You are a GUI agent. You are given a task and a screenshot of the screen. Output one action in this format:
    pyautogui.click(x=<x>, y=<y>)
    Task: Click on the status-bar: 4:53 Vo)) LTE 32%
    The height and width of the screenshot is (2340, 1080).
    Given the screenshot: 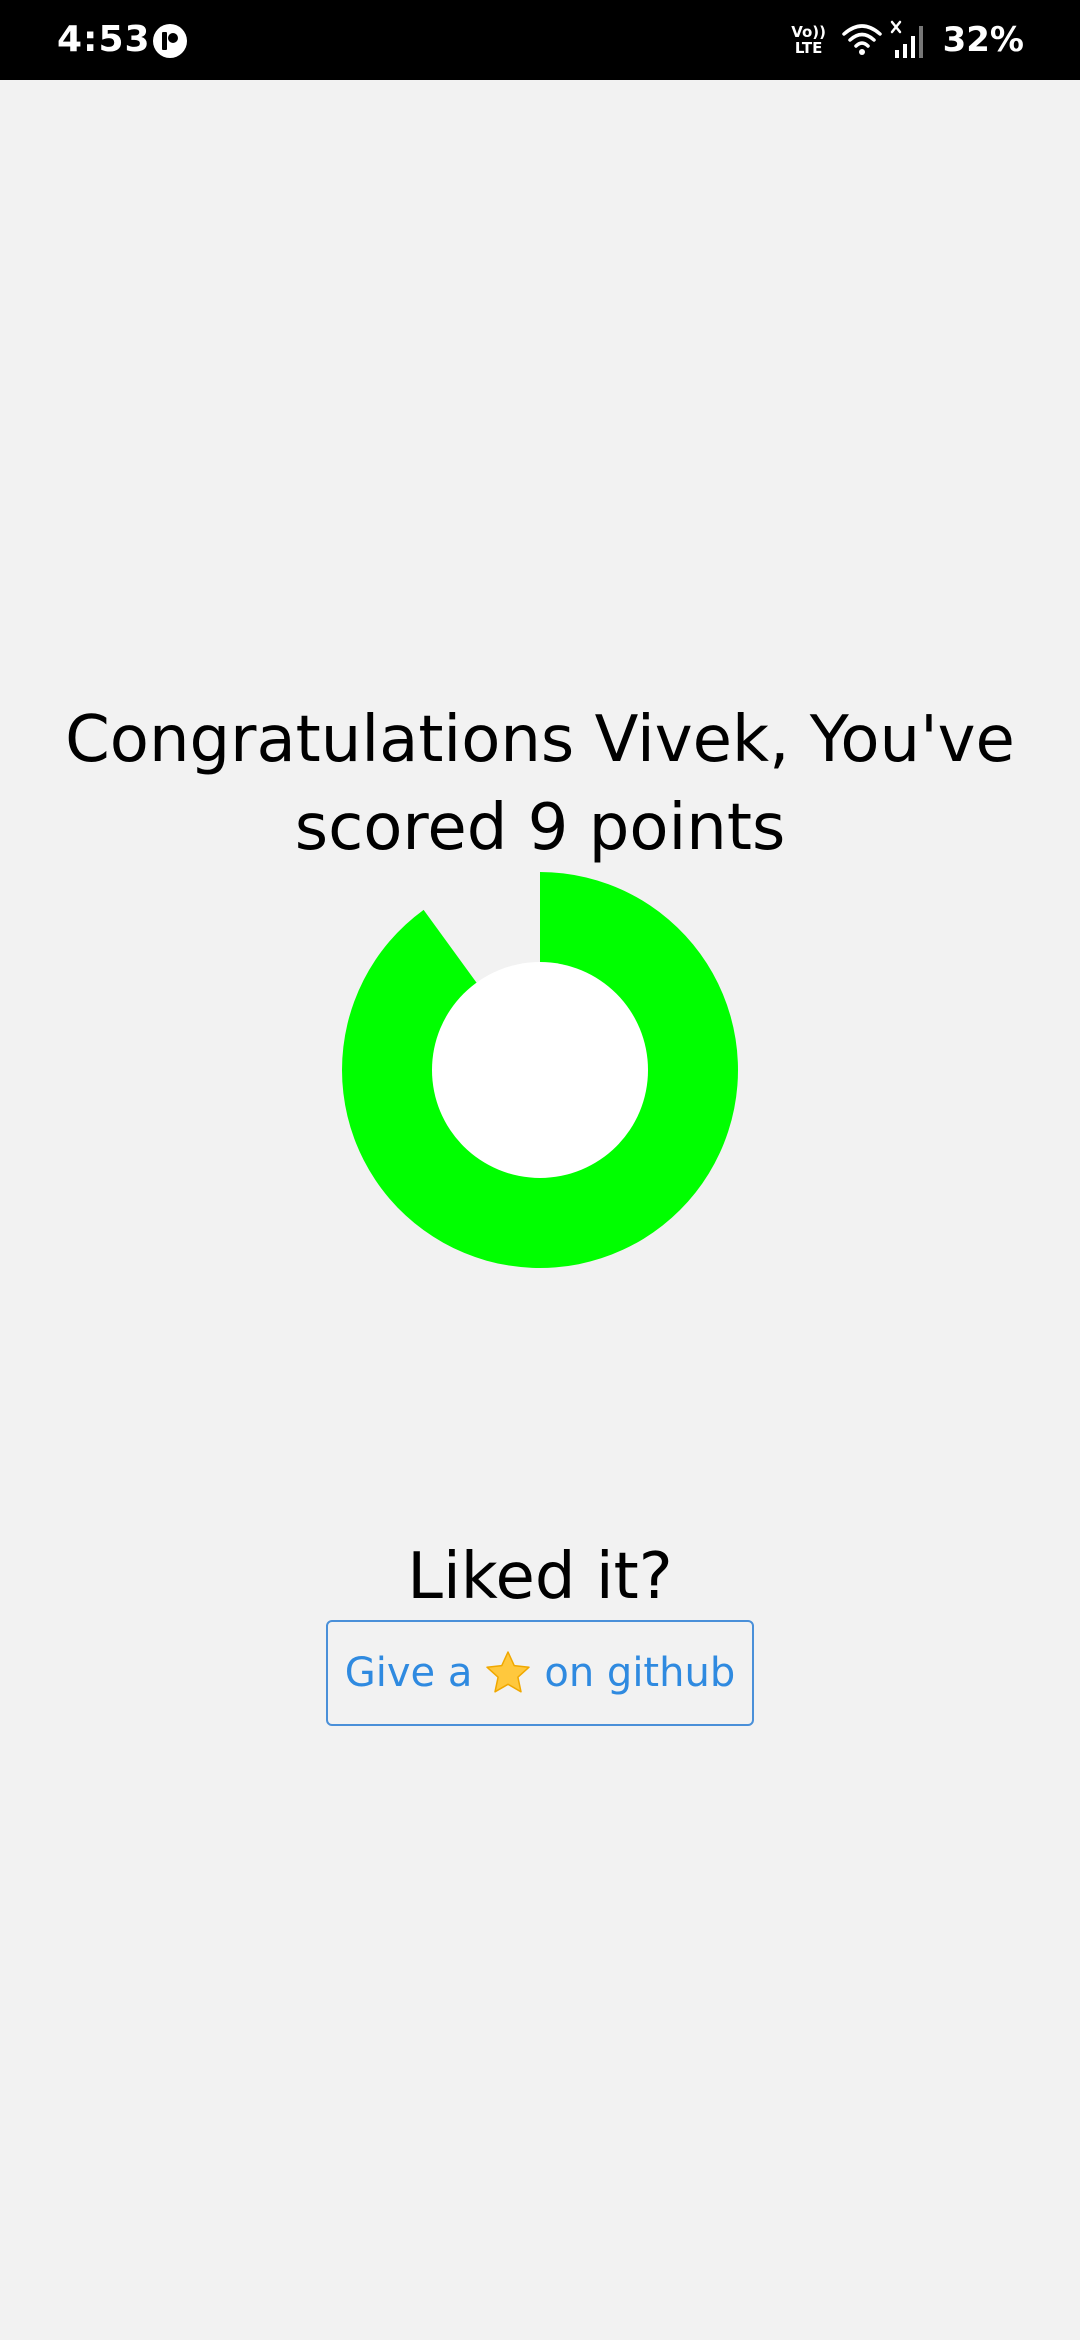 What is the action you would take?
    pyautogui.click(x=540, y=40)
    